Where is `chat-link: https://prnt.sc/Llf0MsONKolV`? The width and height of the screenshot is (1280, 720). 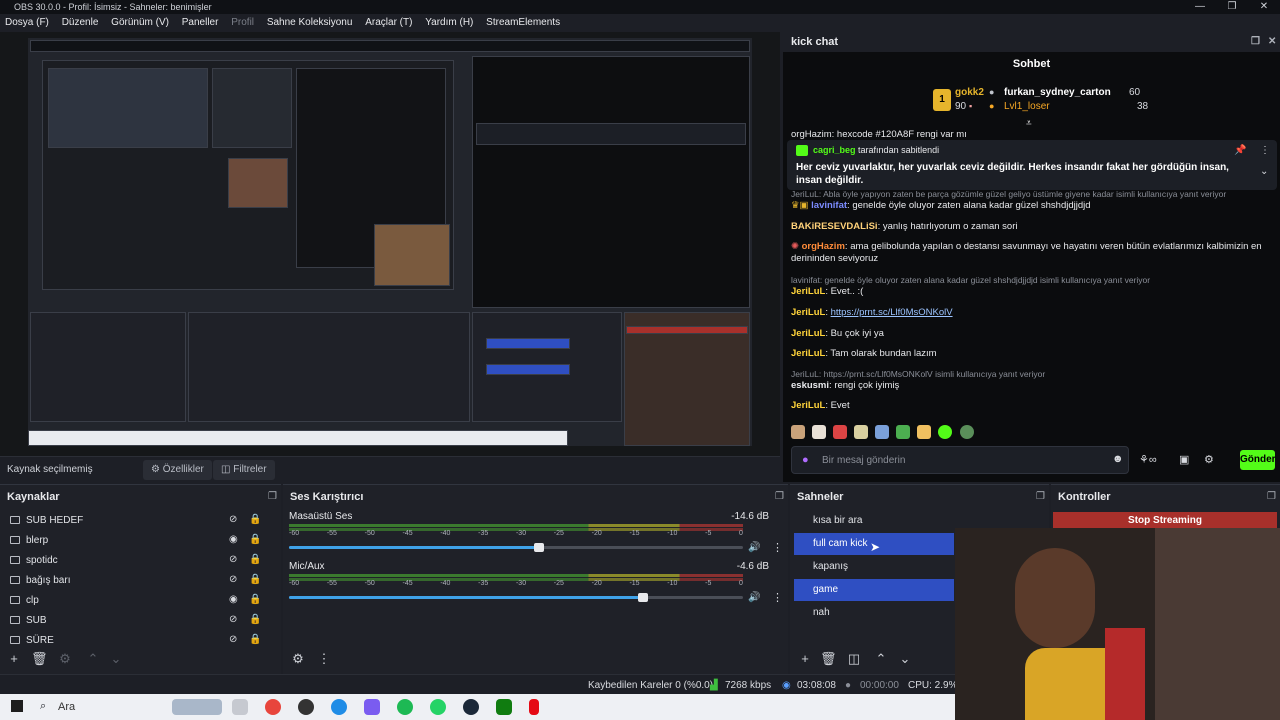 chat-link: https://prnt.sc/Llf0MsONKolV is located at coordinates (892, 312).